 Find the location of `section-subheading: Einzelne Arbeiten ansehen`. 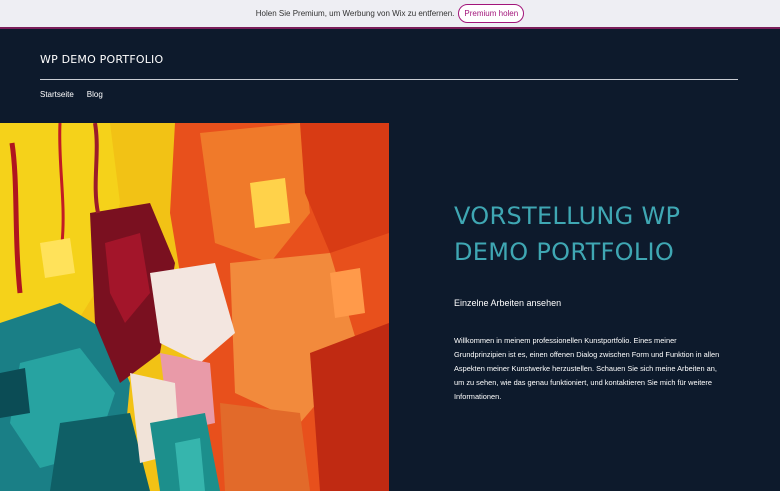

section-subheading: Einzelne Arbeiten ansehen is located at coordinates (508, 303).